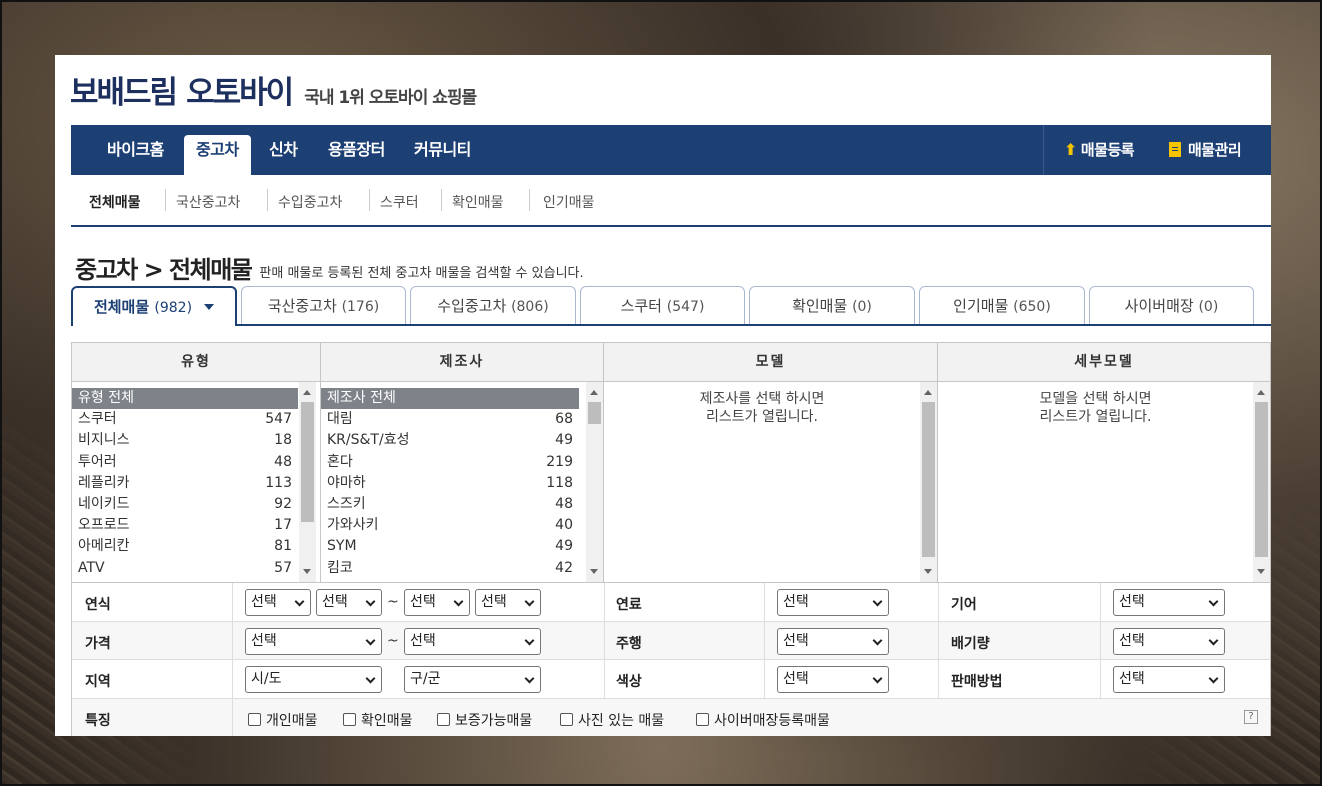 The width and height of the screenshot is (1322, 786). I want to click on tab-verified: 확인매물 (0), so click(832, 305).